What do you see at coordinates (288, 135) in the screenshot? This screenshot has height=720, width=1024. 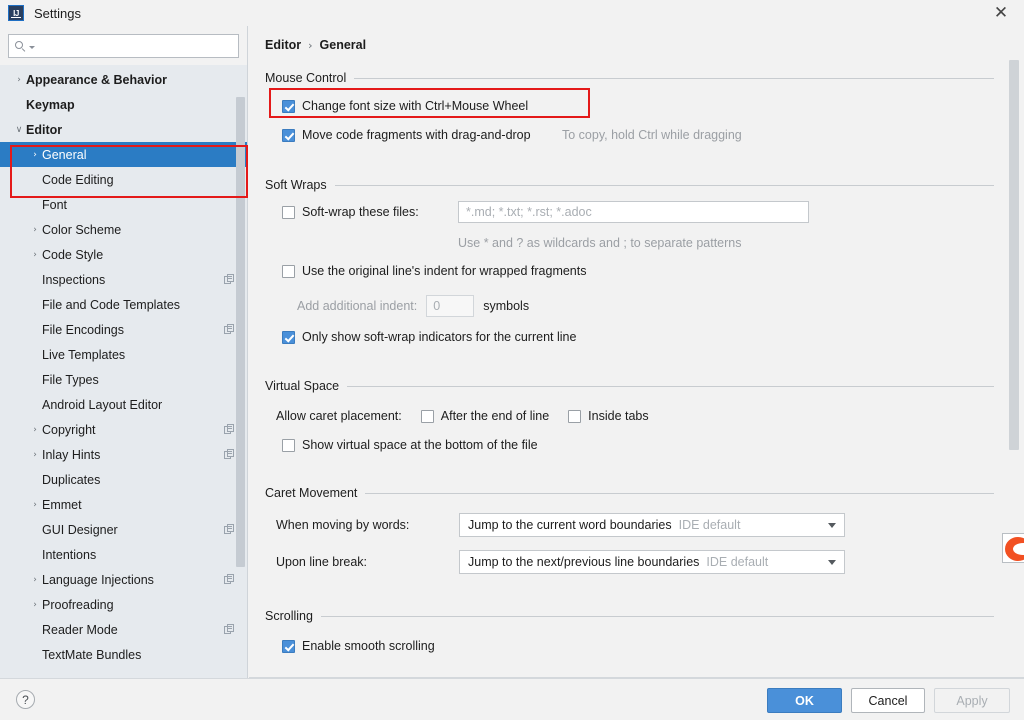 I see `checkbox-move-code-fragments` at bounding box center [288, 135].